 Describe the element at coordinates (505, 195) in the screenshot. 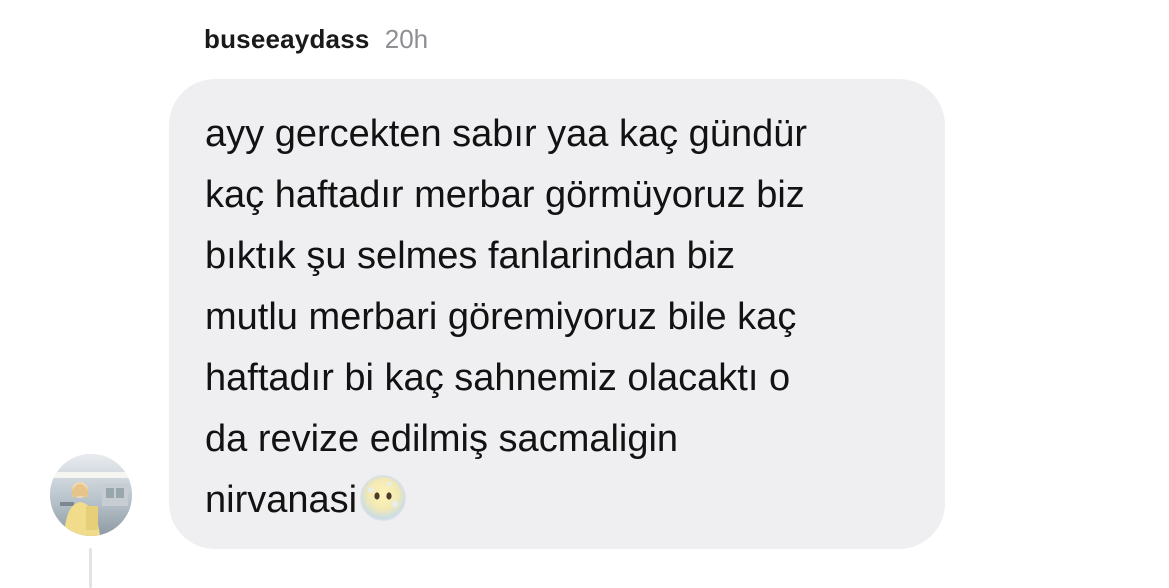

I see `message-line: kaç haftadır merbar görmüyoruz biz` at that location.